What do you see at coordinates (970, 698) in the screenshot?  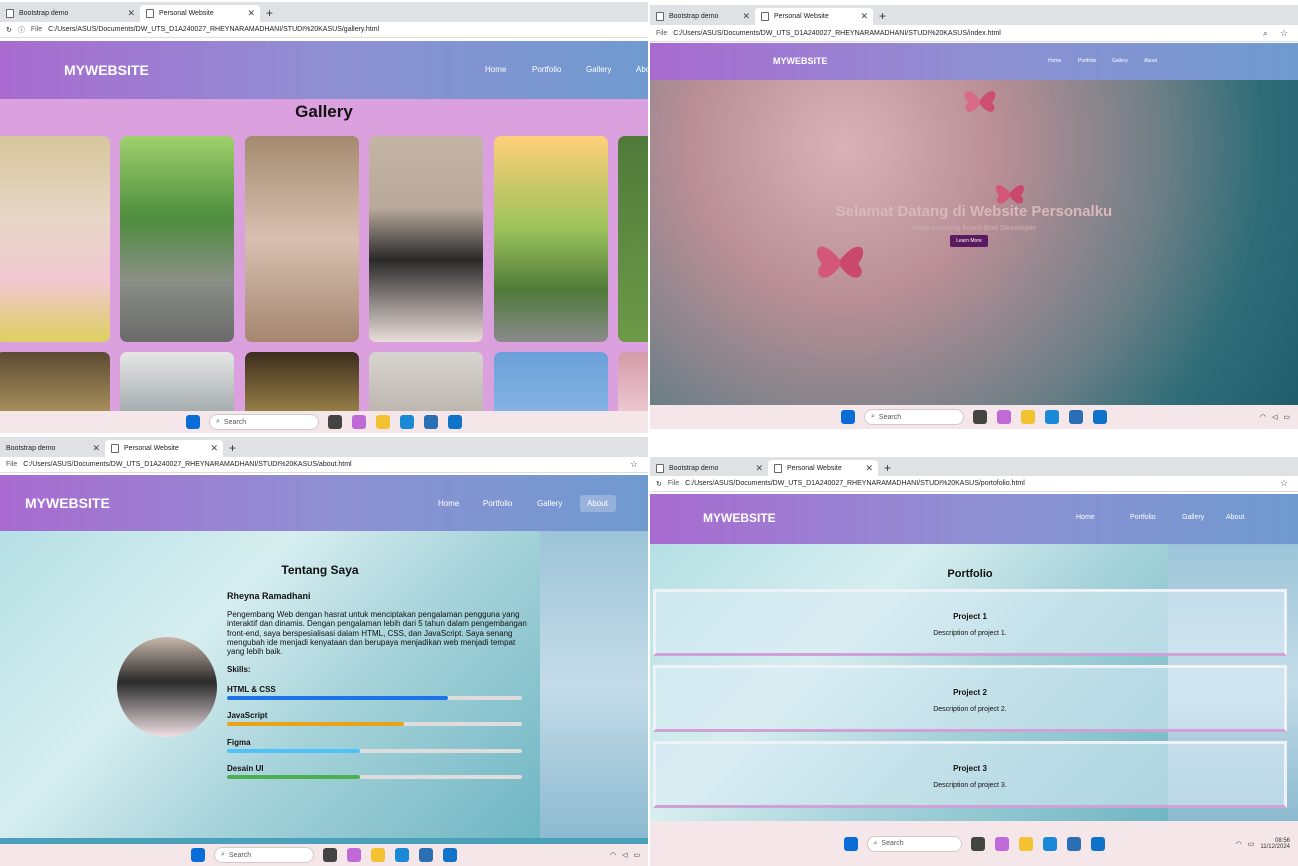 I see `project-card: Project 2 Description of project 2.` at bounding box center [970, 698].